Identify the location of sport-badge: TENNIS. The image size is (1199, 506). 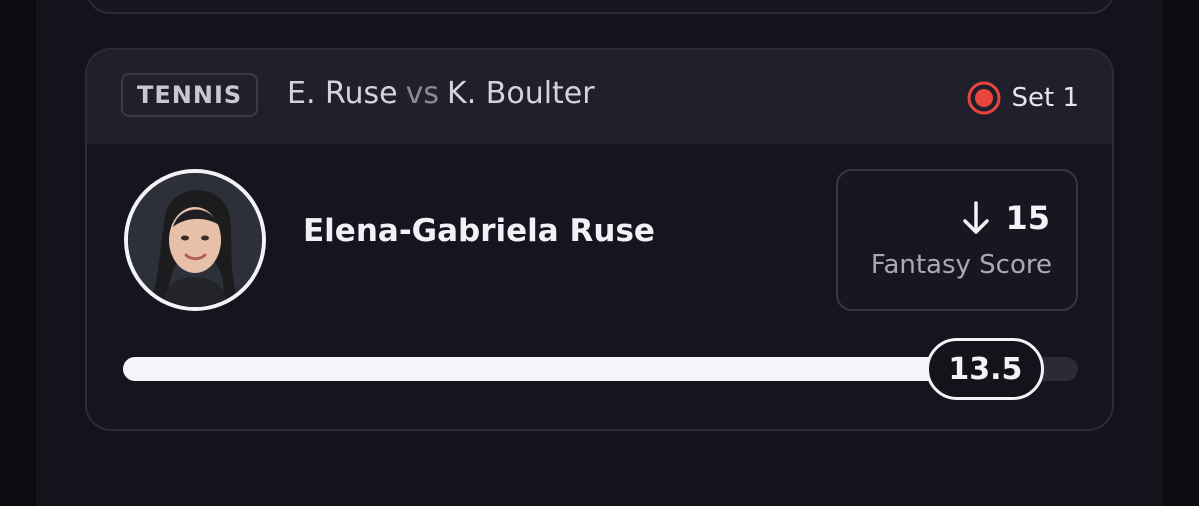
(190, 95).